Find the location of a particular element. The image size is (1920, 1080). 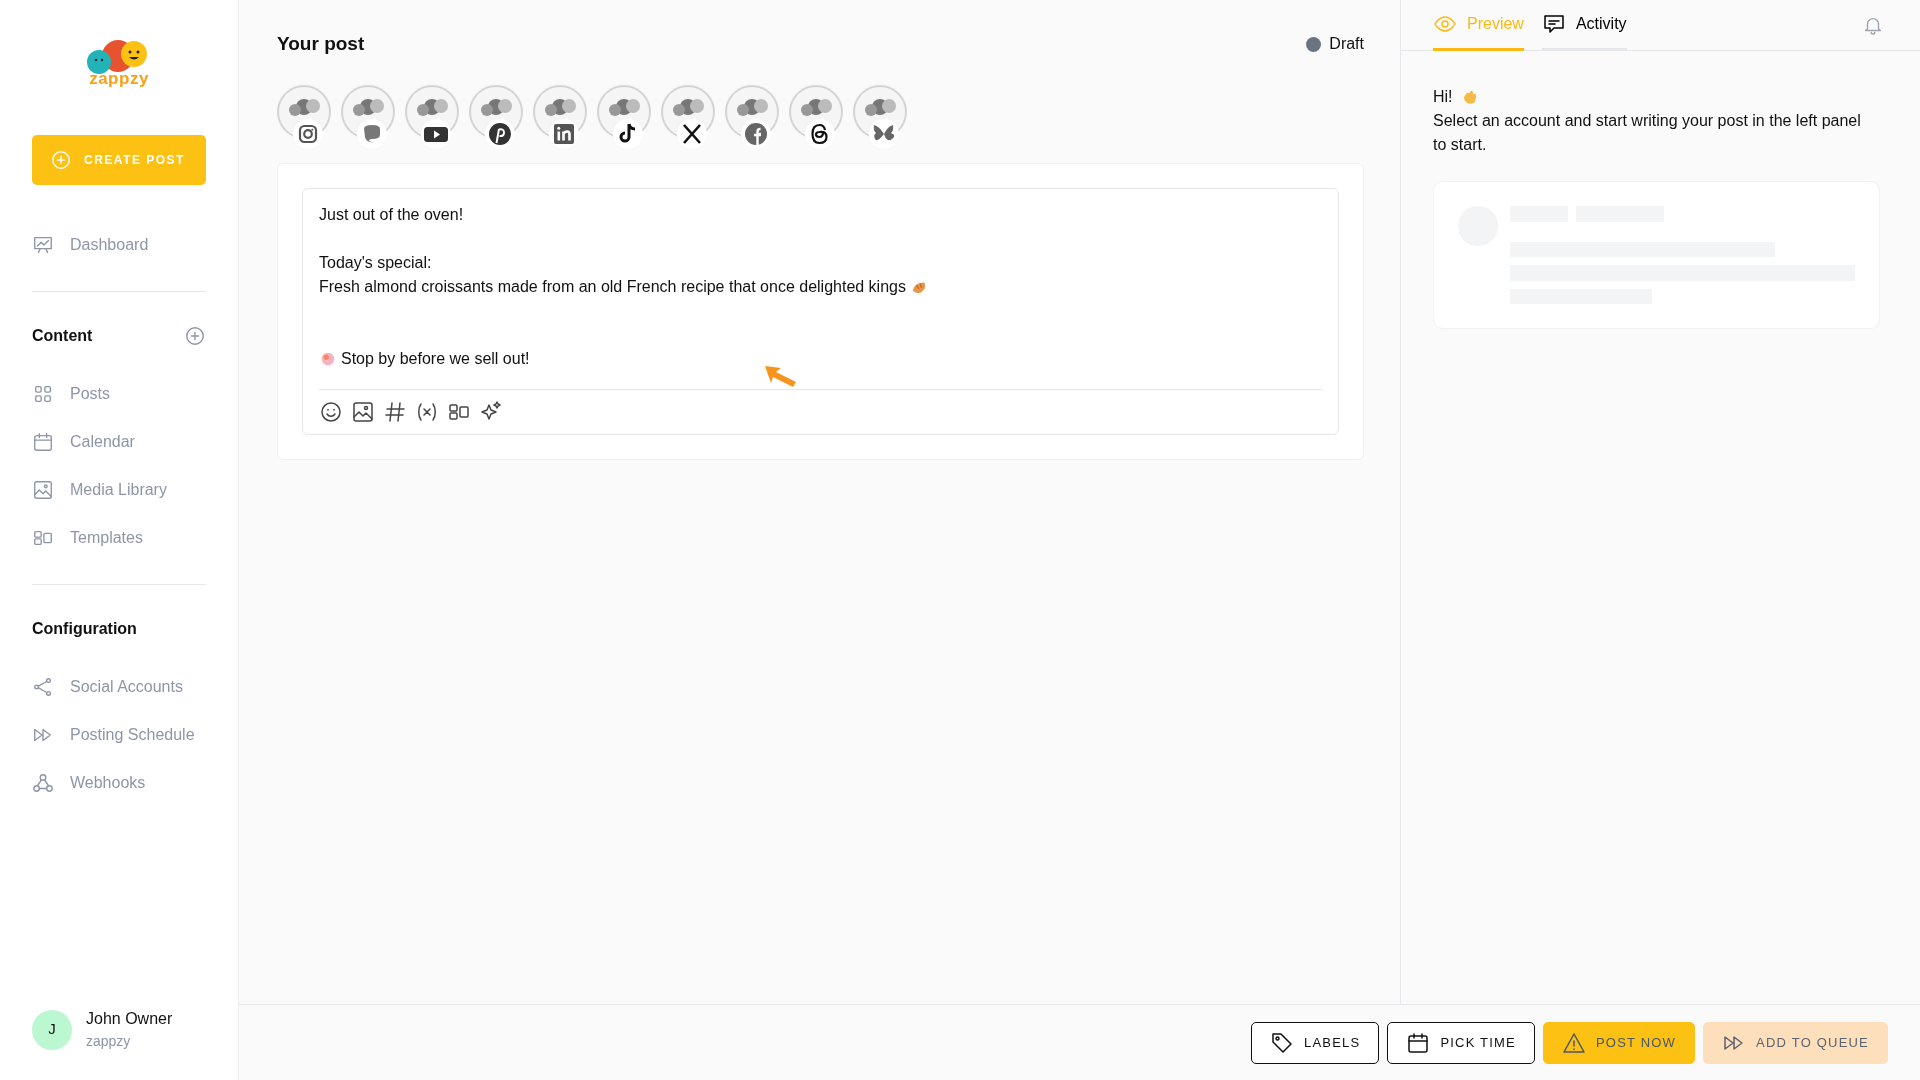

status-indicator: Draft is located at coordinates (1335, 44).